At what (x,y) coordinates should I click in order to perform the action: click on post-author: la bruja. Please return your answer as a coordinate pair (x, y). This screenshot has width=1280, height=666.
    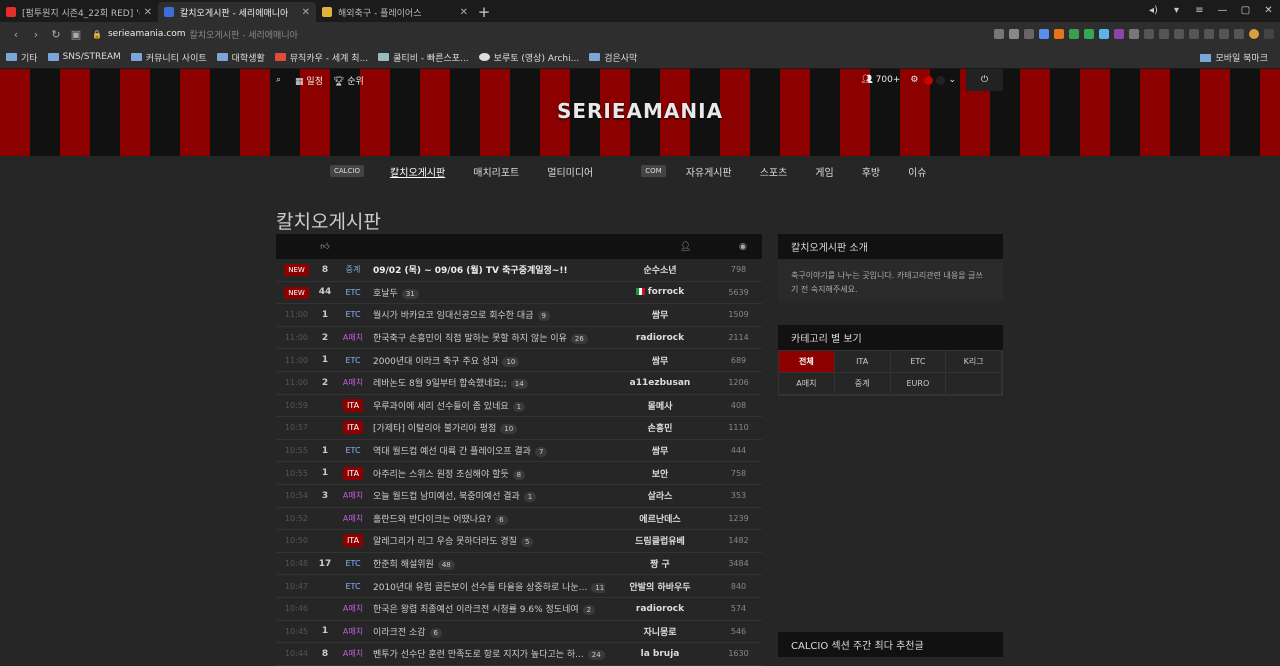
    Looking at the image, I should click on (660, 654).